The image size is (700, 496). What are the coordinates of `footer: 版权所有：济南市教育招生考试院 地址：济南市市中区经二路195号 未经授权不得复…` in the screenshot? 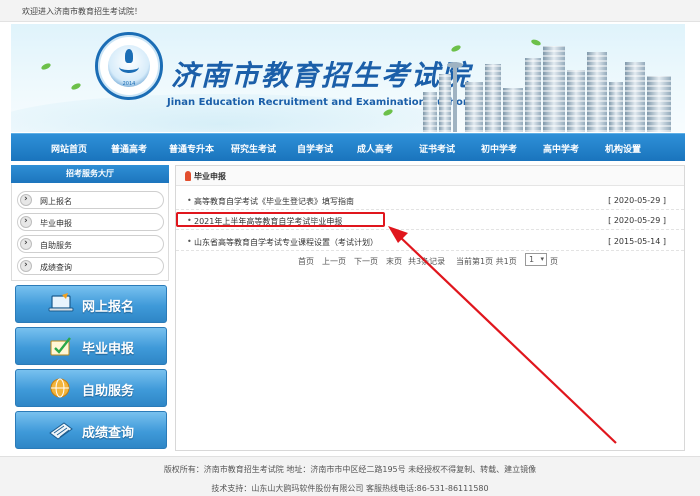 It's located at (350, 476).